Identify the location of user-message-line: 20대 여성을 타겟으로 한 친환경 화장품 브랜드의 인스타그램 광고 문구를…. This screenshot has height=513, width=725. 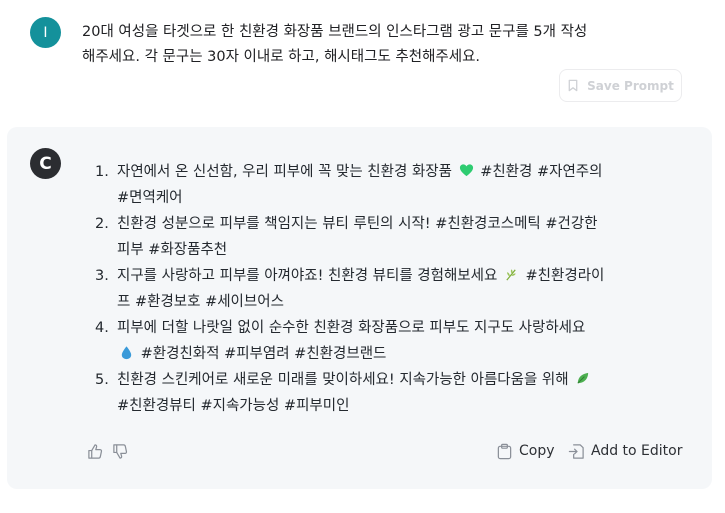
(335, 32).